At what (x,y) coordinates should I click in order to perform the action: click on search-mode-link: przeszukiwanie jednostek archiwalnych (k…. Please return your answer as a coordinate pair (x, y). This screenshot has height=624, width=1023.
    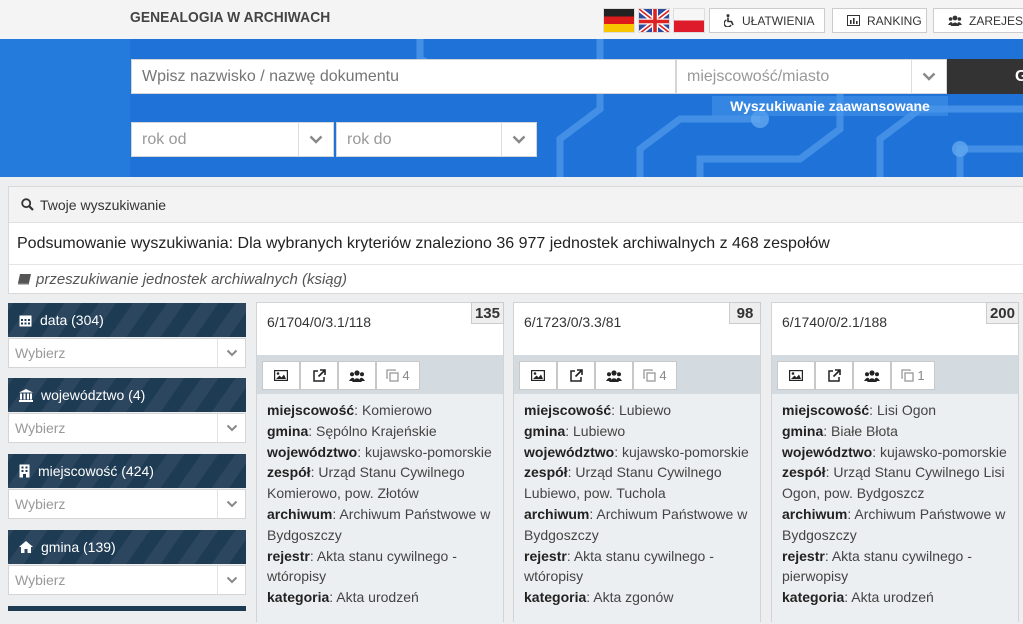
    Looking at the image, I should click on (516, 279).